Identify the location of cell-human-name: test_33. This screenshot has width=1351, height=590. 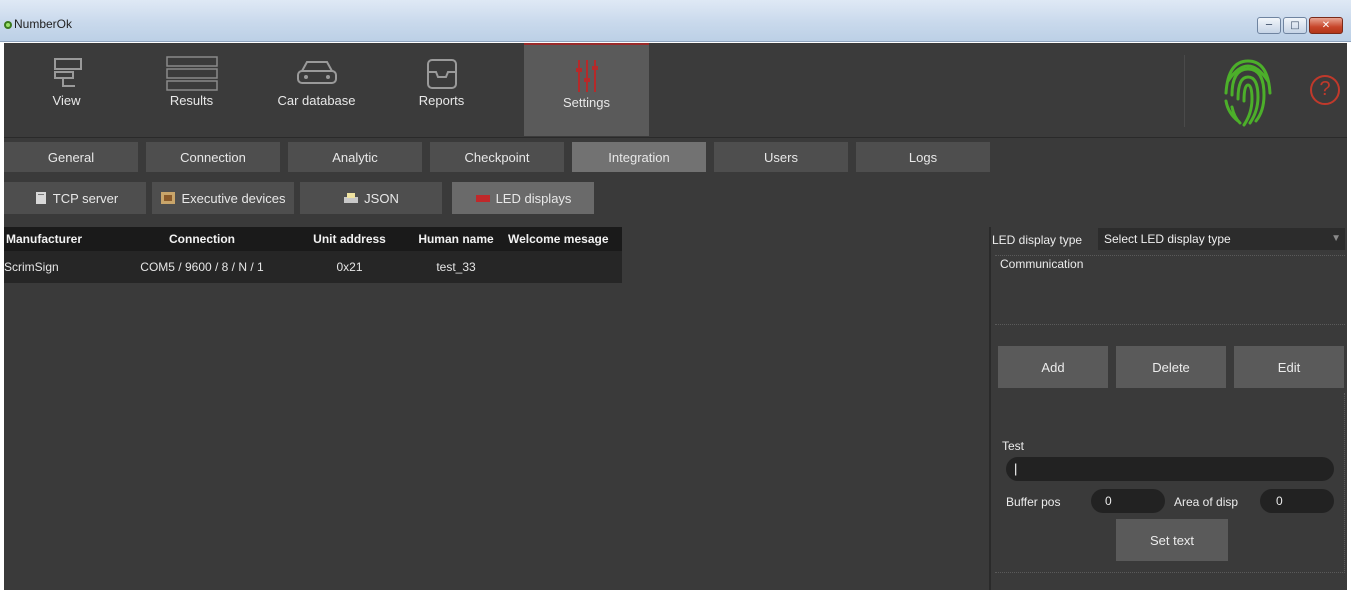
(456, 267).